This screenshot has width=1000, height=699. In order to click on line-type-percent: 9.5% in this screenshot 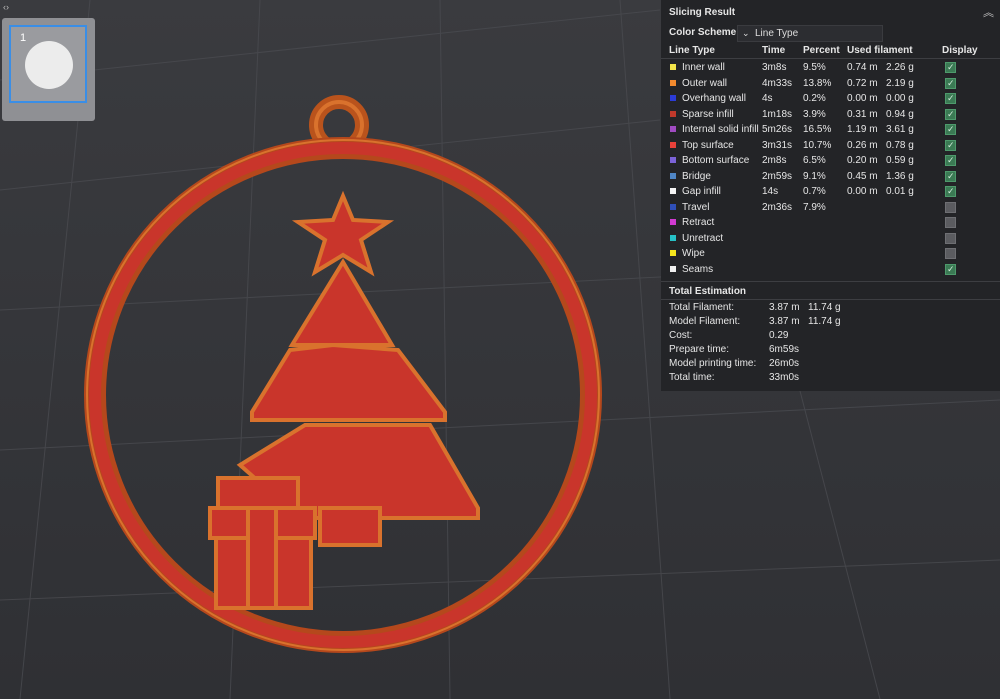, I will do `click(814, 67)`.